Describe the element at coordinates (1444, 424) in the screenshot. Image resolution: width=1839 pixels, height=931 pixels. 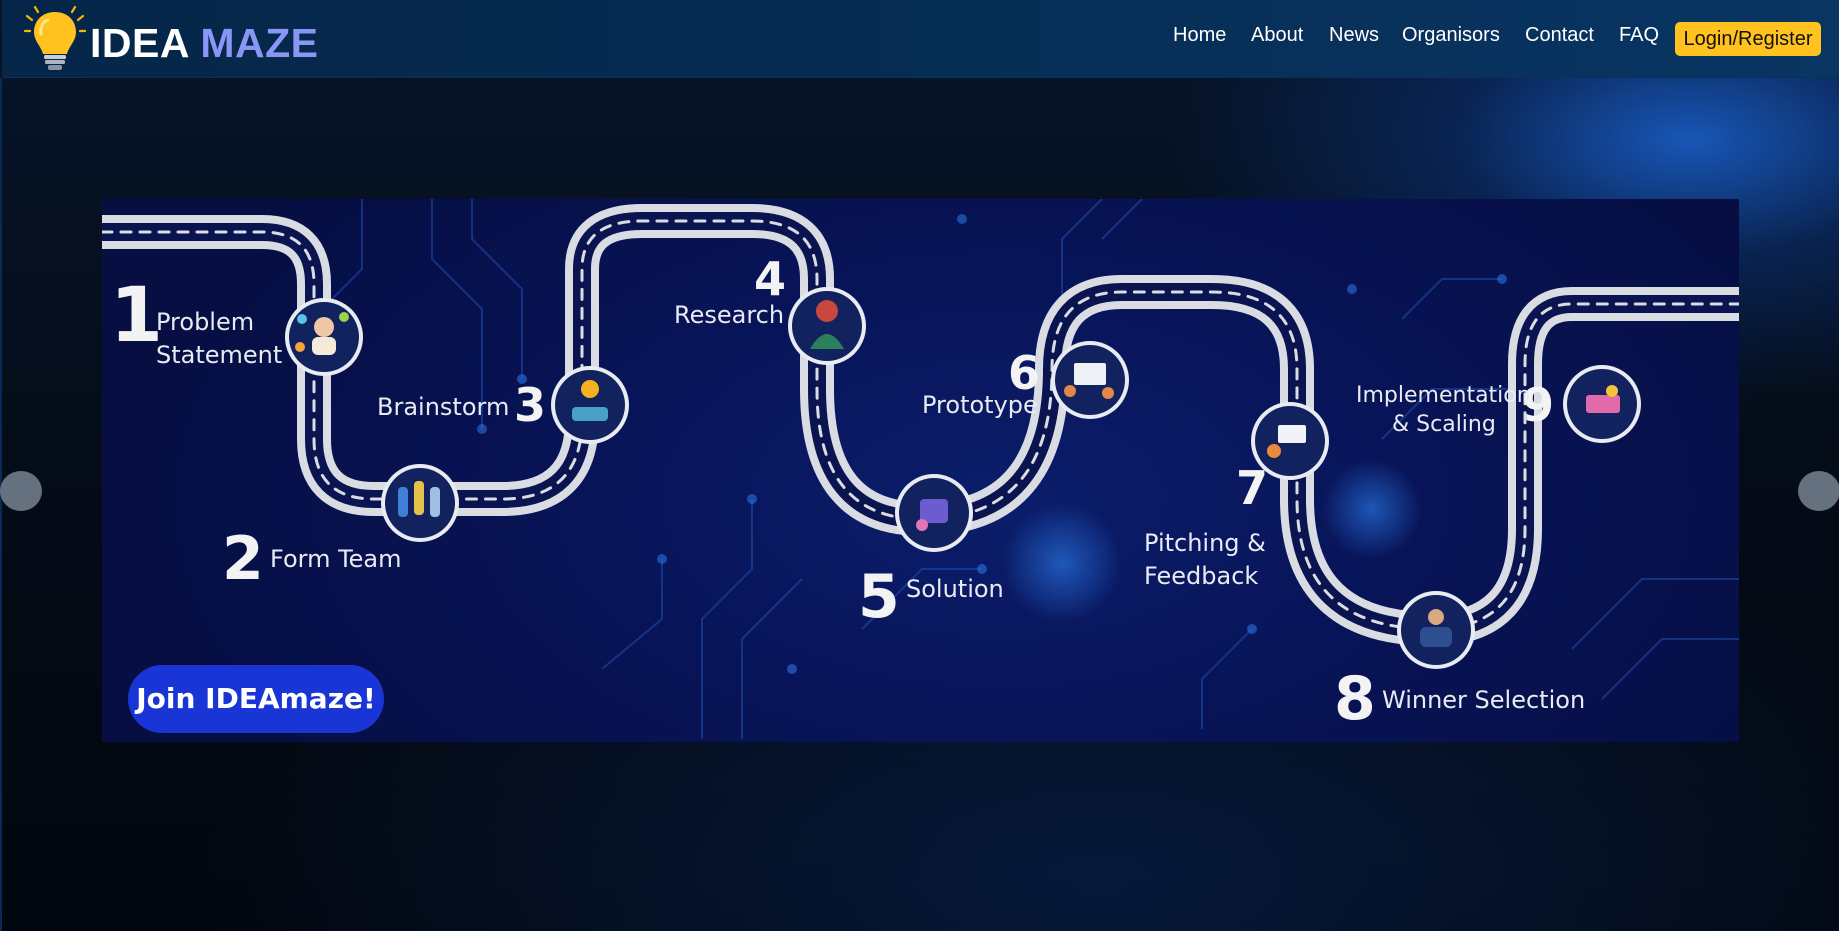
I see `step-9-label-2: & Scaling` at that location.